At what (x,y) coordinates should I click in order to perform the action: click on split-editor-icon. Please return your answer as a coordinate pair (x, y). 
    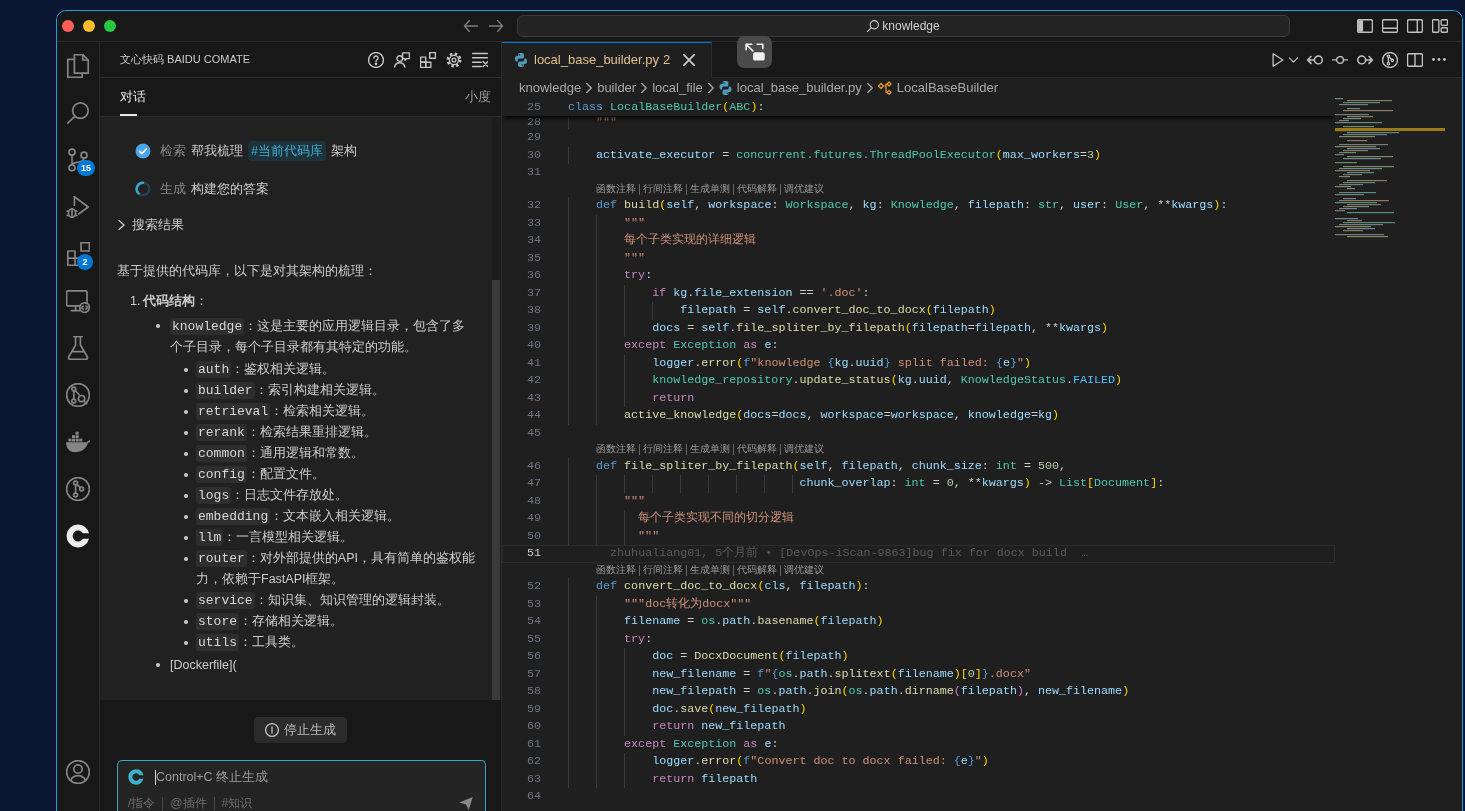
    Looking at the image, I should click on (1415, 59).